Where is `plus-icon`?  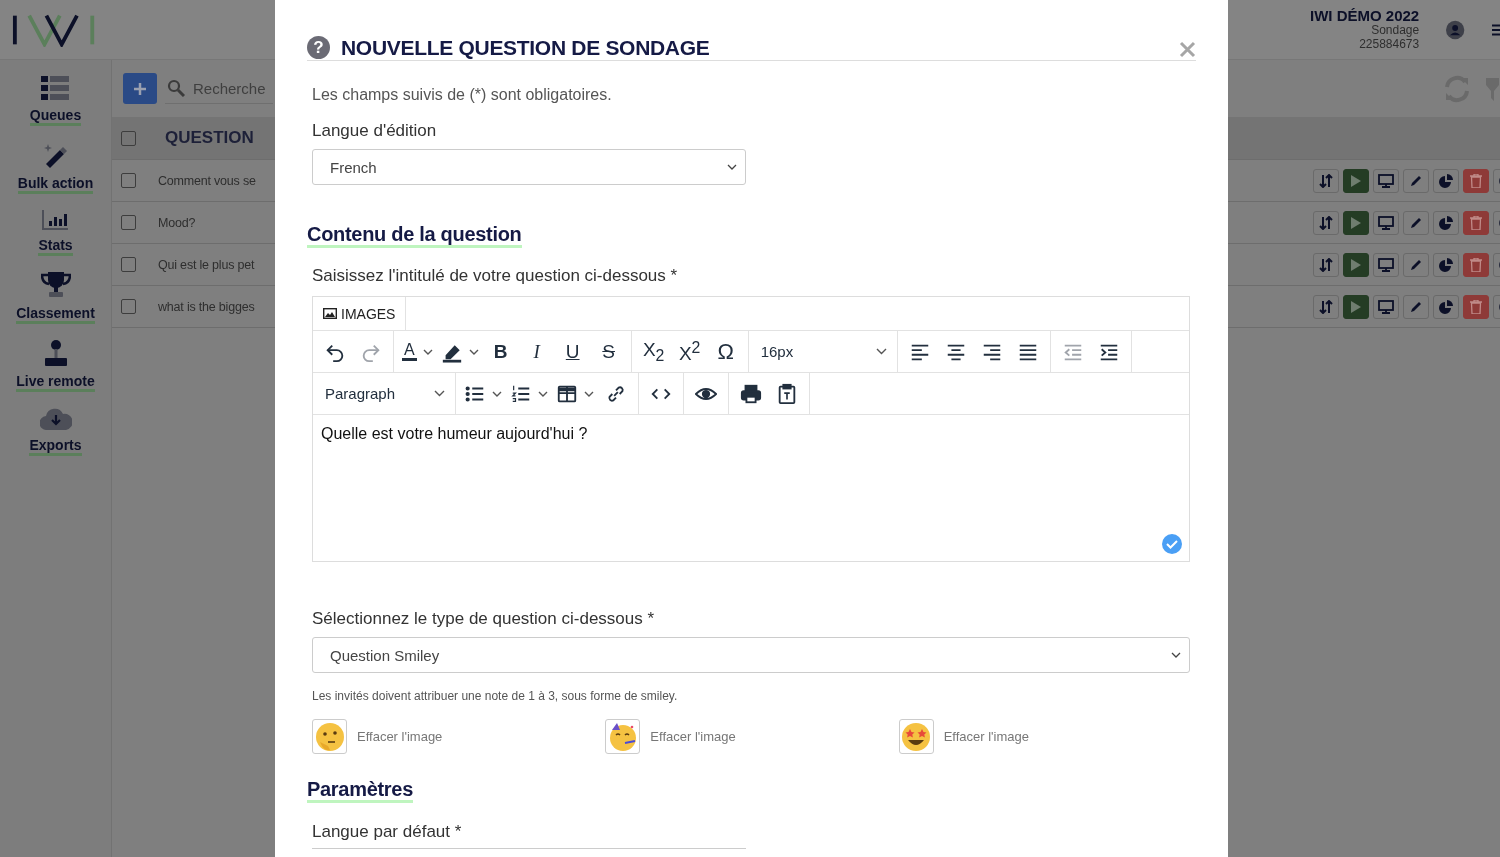
plus-icon is located at coordinates (140, 88).